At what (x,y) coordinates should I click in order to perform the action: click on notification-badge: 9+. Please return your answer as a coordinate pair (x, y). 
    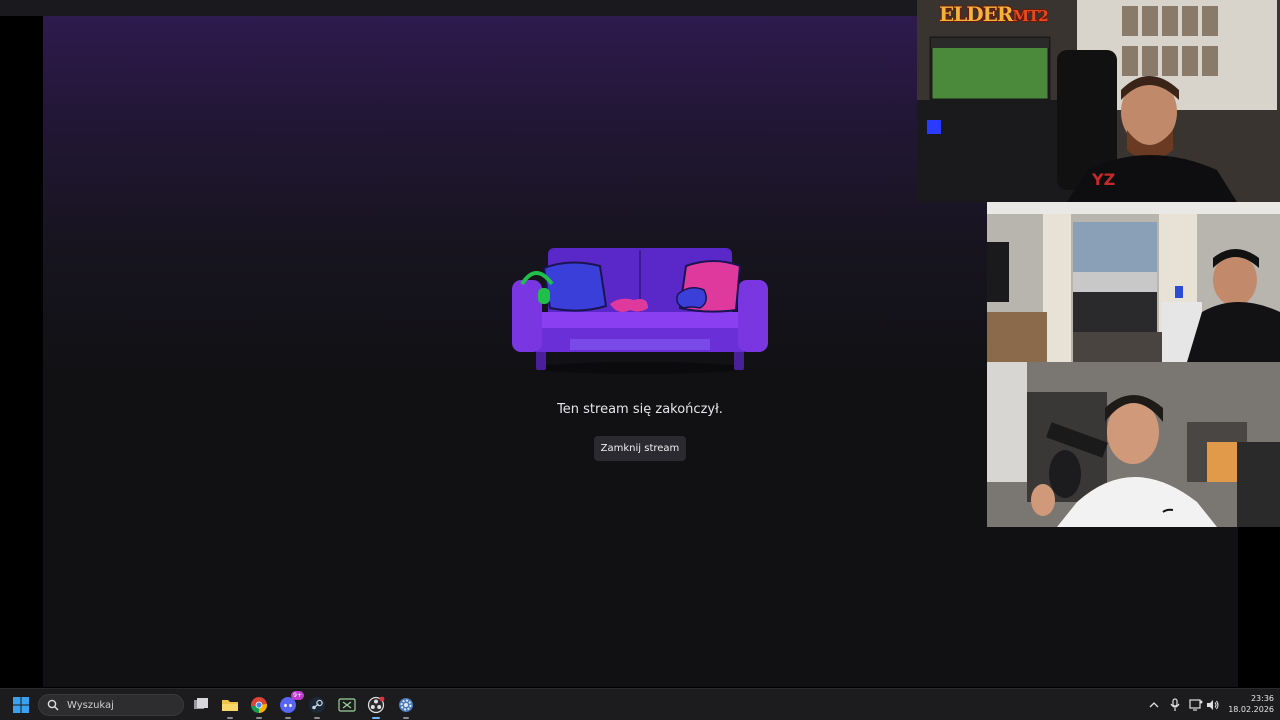
    Looking at the image, I should click on (297, 695).